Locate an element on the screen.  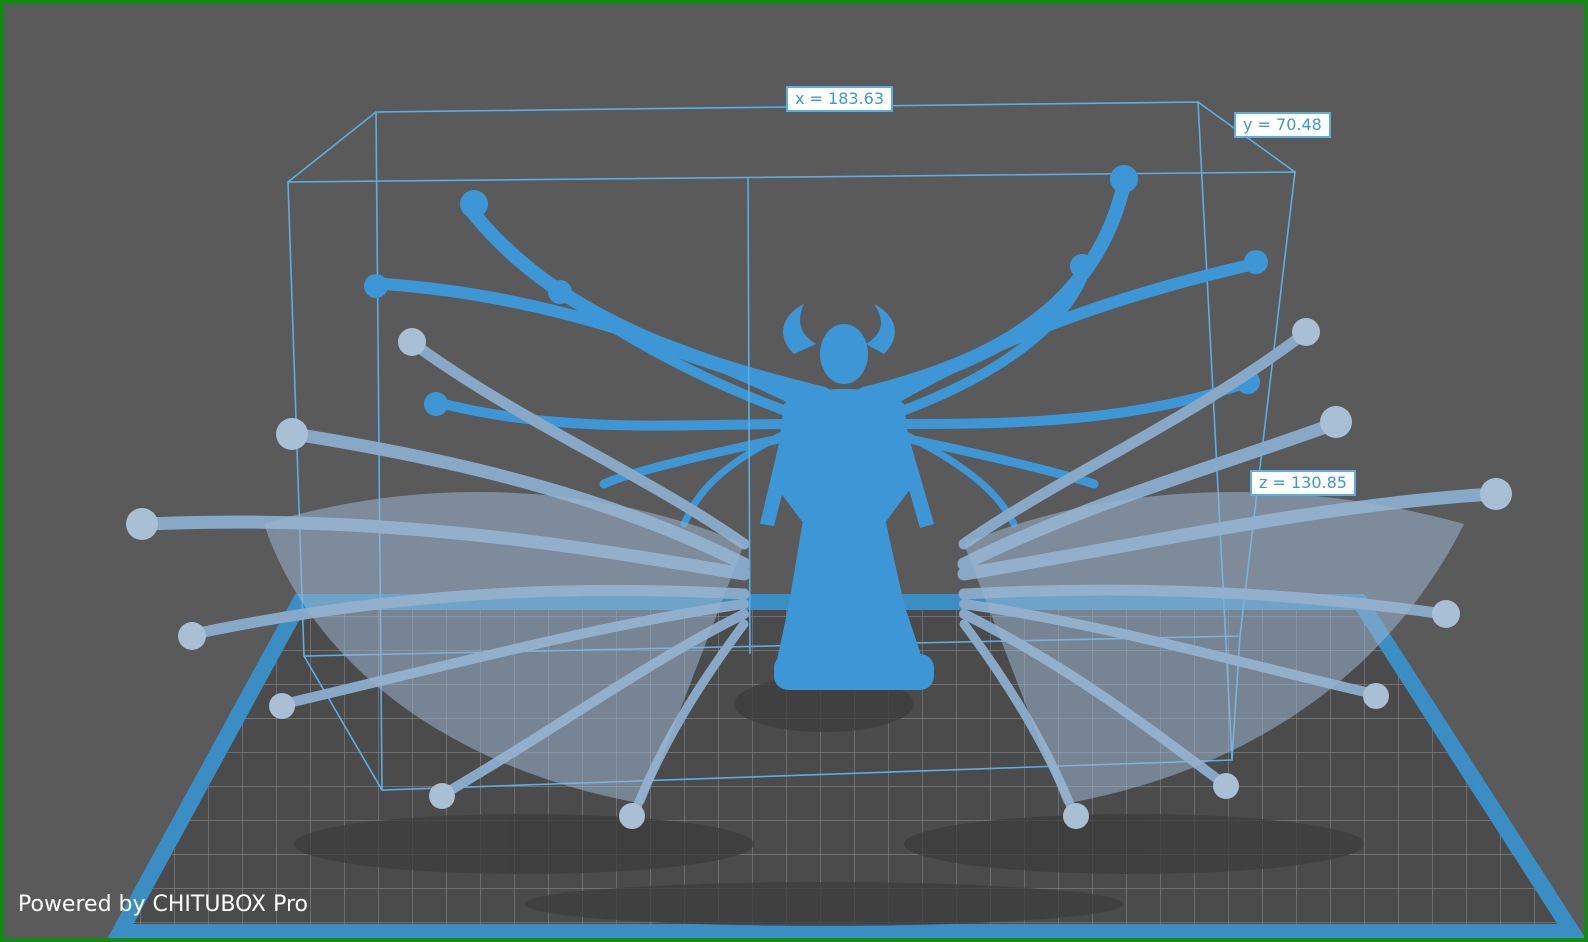
model-figure is located at coordinates (847, 497).